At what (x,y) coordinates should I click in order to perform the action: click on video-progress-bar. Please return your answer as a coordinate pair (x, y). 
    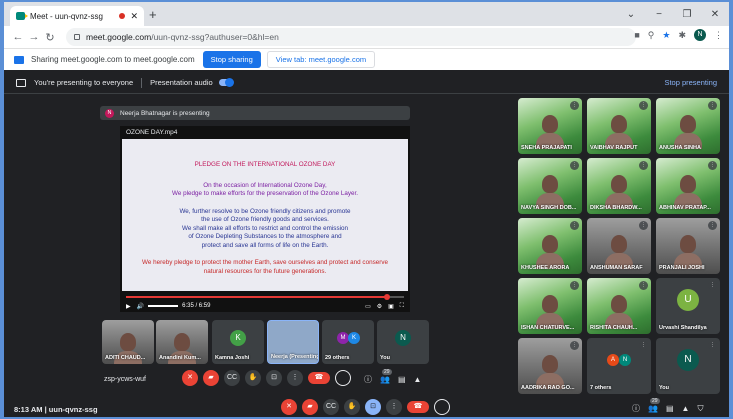
    Looking at the image, I should click on (265, 297).